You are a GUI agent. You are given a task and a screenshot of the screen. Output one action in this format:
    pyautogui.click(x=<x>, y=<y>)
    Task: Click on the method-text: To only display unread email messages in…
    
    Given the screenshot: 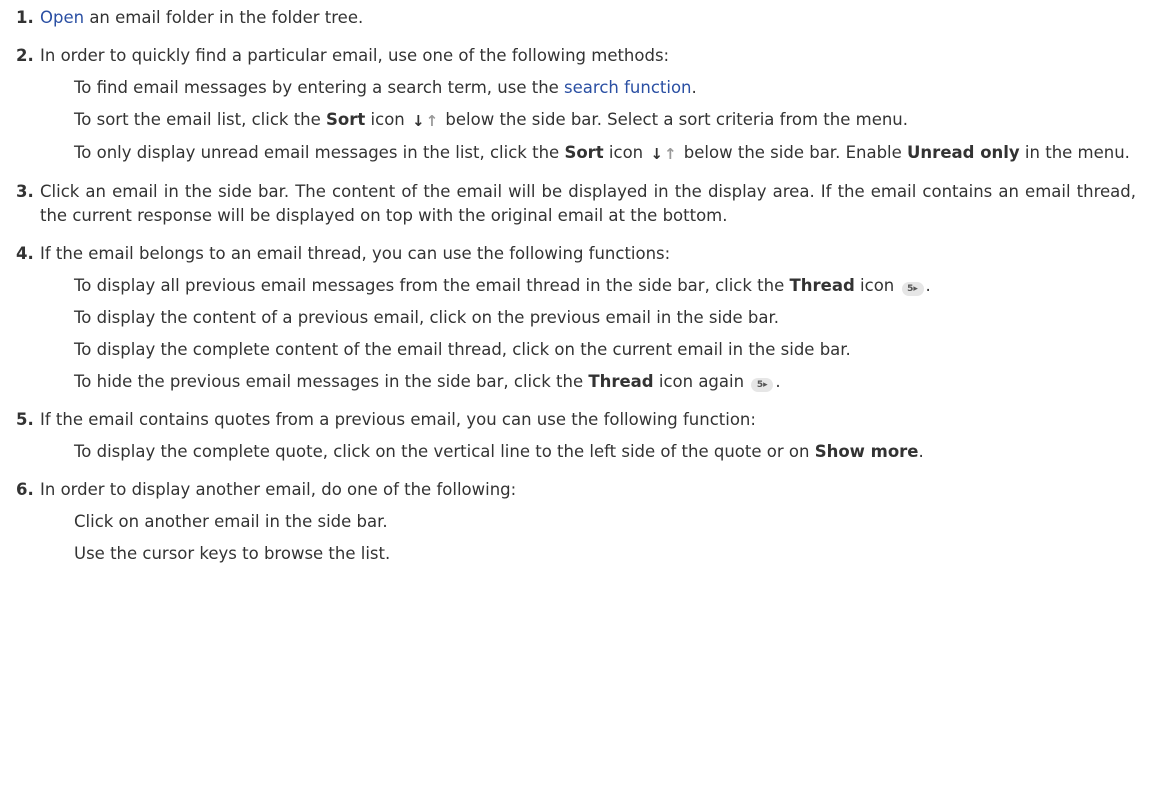 What is the action you would take?
    pyautogui.click(x=319, y=152)
    